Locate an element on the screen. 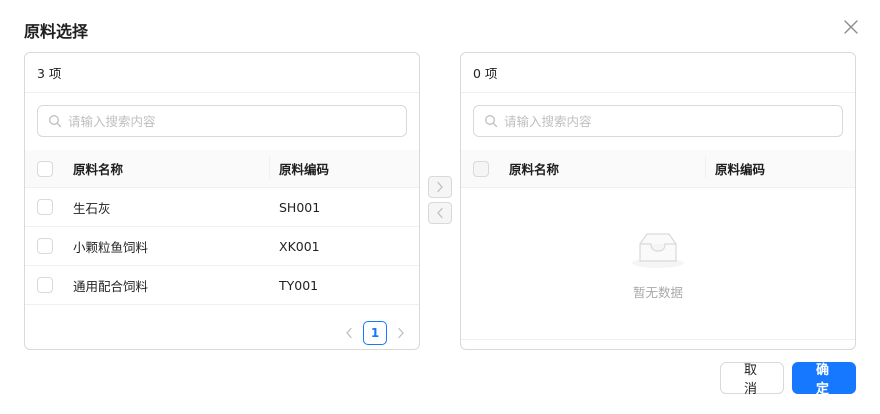 This screenshot has width=880, height=414. panel-footer-divider is located at coordinates (658, 339).